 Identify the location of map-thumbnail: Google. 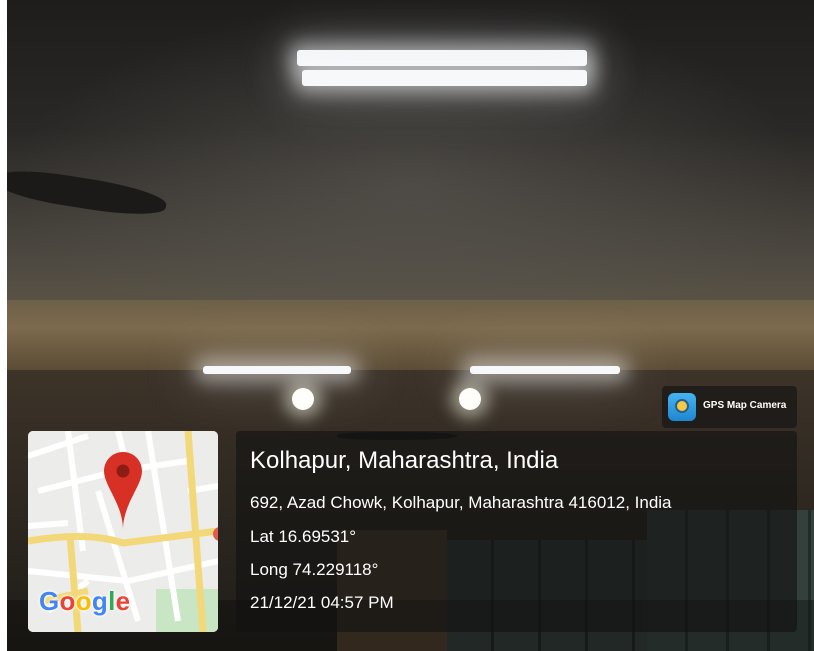
(123, 531).